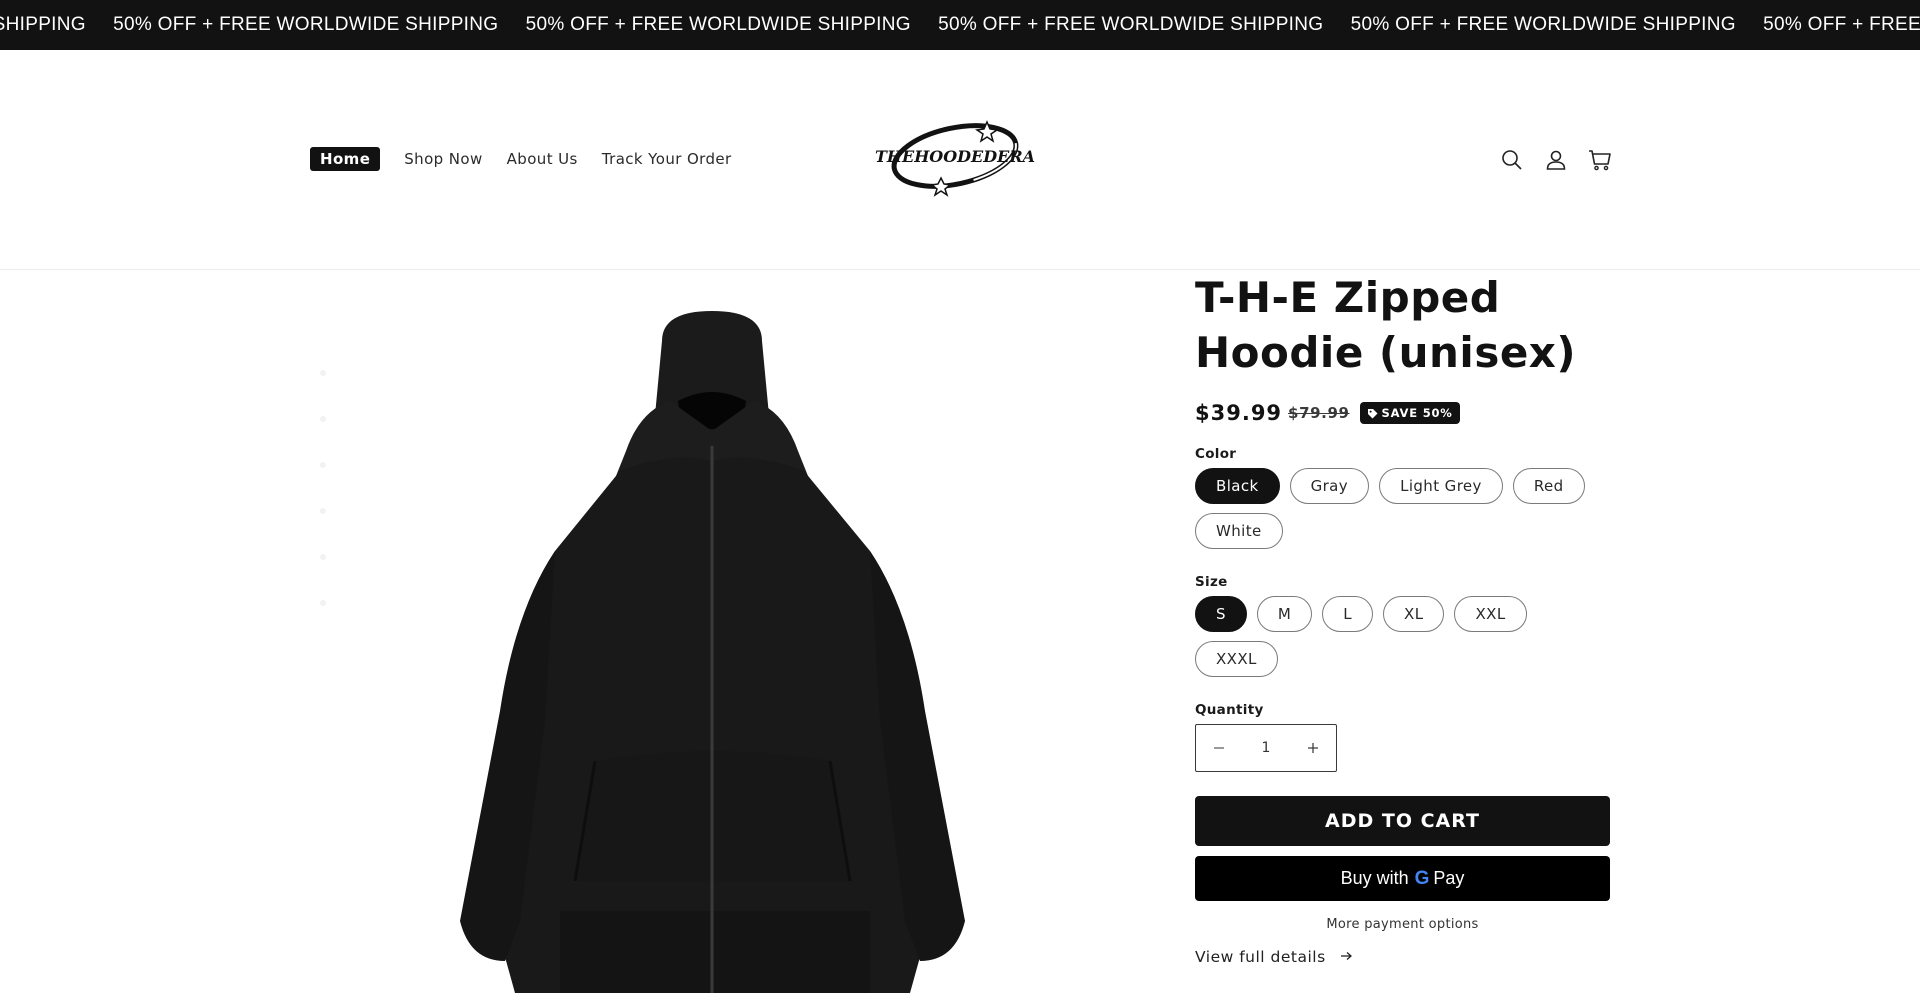 This screenshot has width=1920, height=993. What do you see at coordinates (1319, 413) in the screenshot?
I see `compare-price: $79.99` at bounding box center [1319, 413].